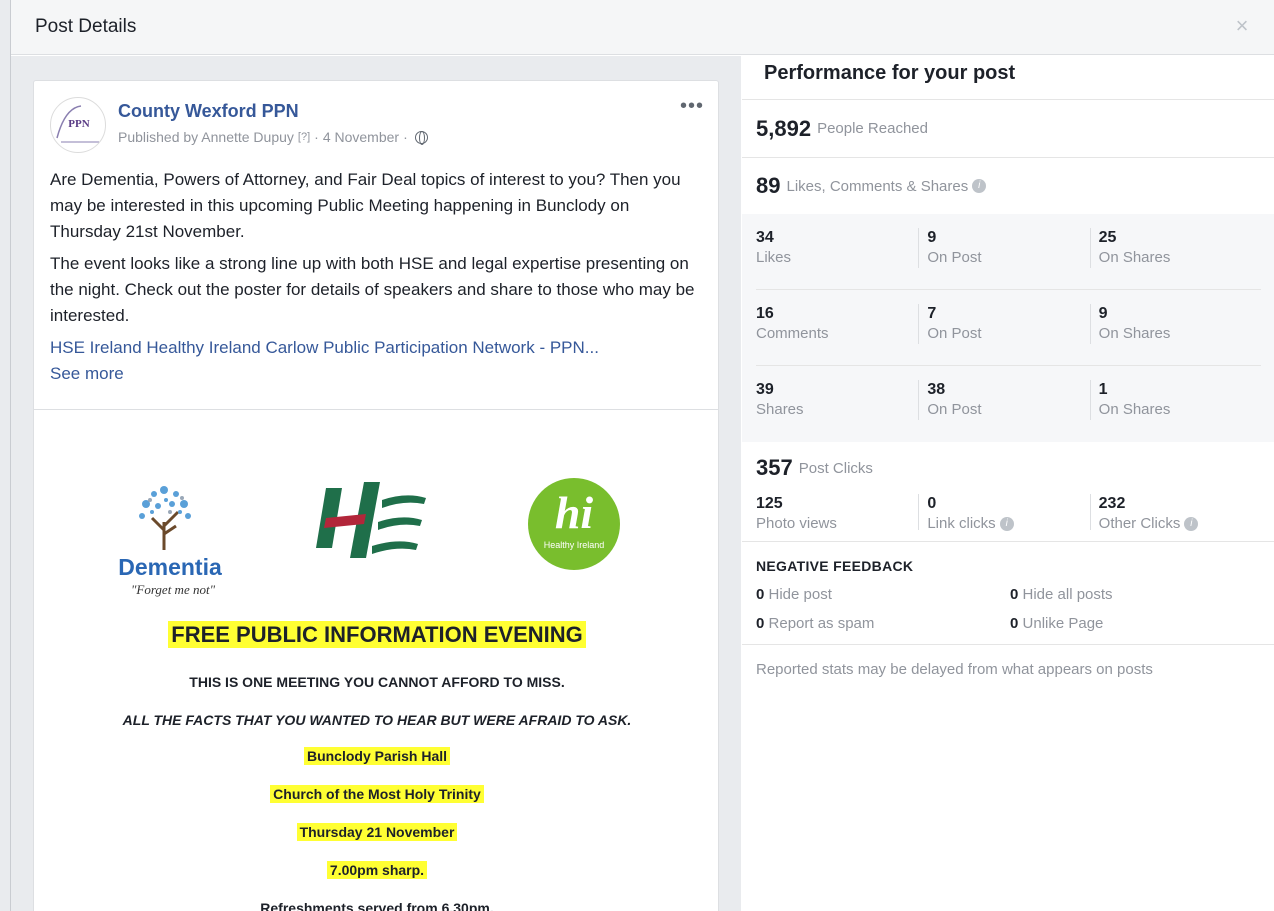  Describe the element at coordinates (371, 520) in the screenshot. I see `hse-logo-icon` at that location.